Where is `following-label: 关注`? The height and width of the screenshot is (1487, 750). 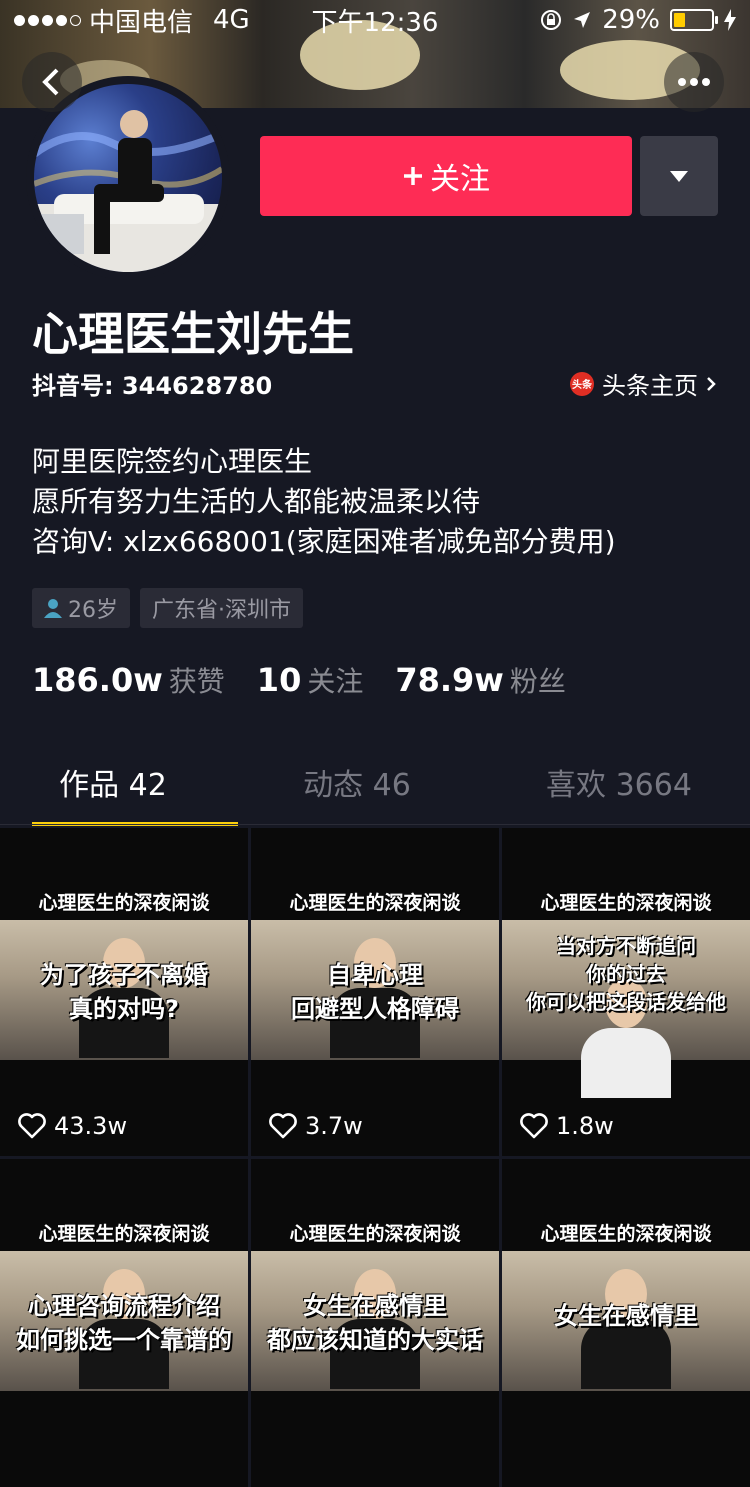
following-label: 关注 is located at coordinates (335, 680).